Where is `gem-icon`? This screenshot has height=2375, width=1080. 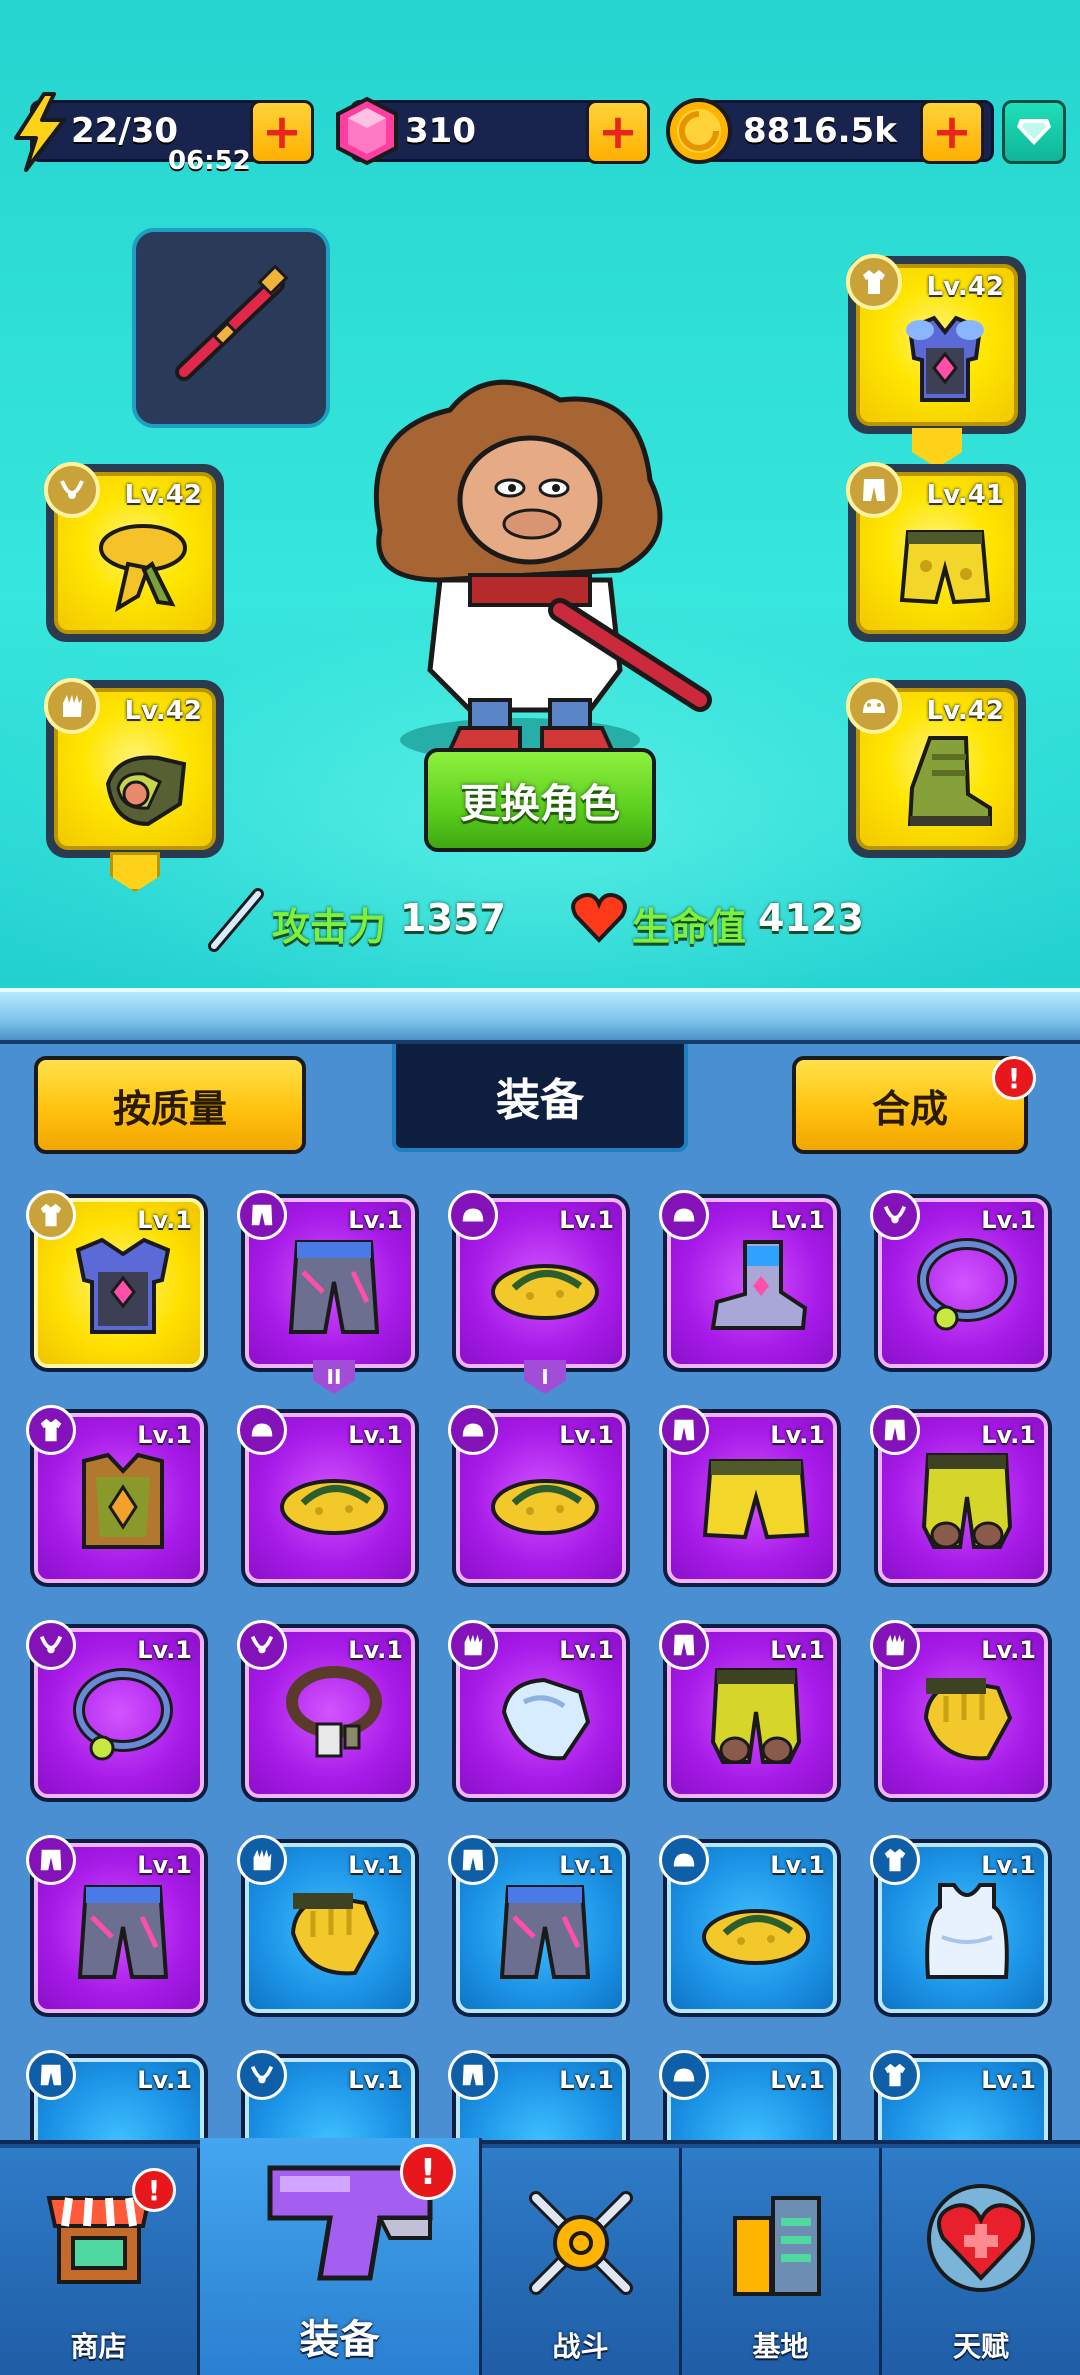 gem-icon is located at coordinates (367, 131).